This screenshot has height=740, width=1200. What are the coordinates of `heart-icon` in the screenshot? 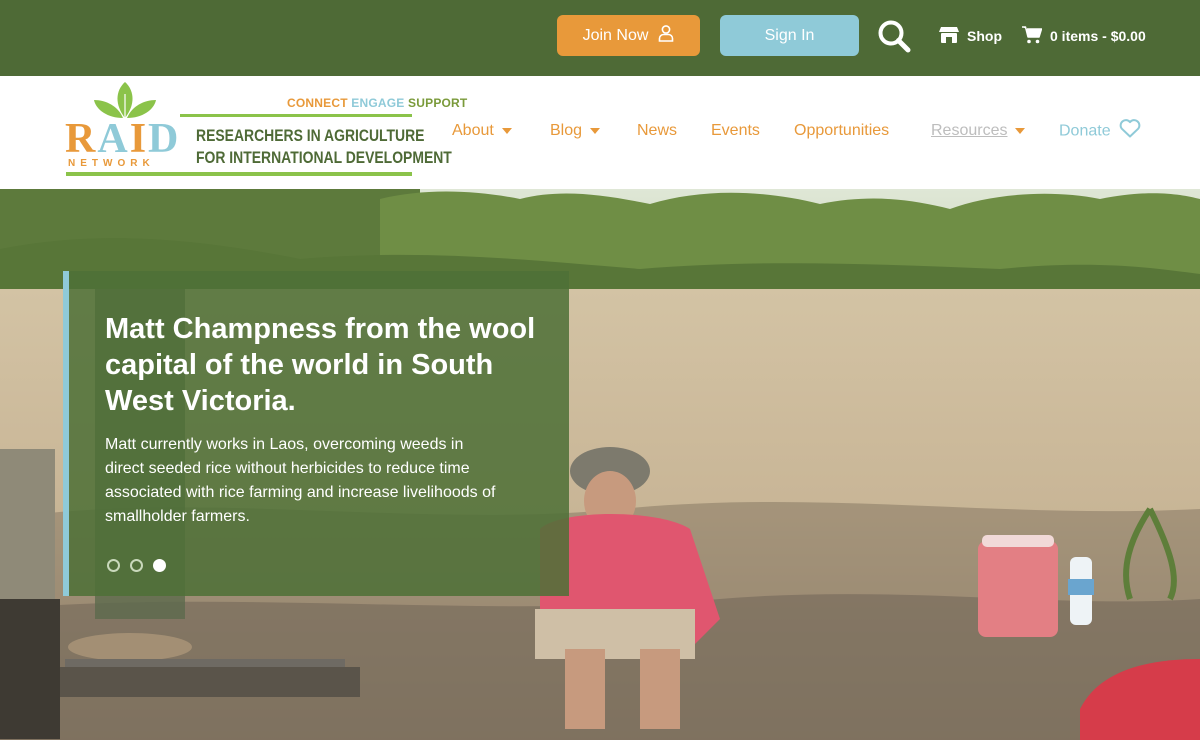 It's located at (1130, 131).